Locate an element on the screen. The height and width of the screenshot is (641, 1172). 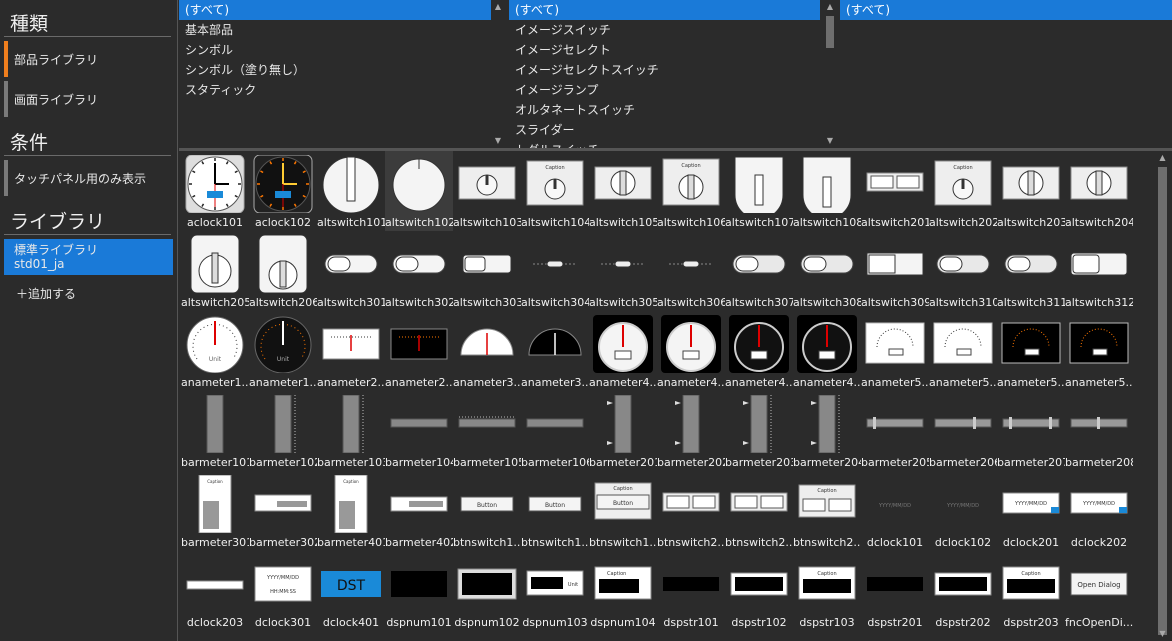
part-dclock203: dclock203 is located at coordinates (215, 591).